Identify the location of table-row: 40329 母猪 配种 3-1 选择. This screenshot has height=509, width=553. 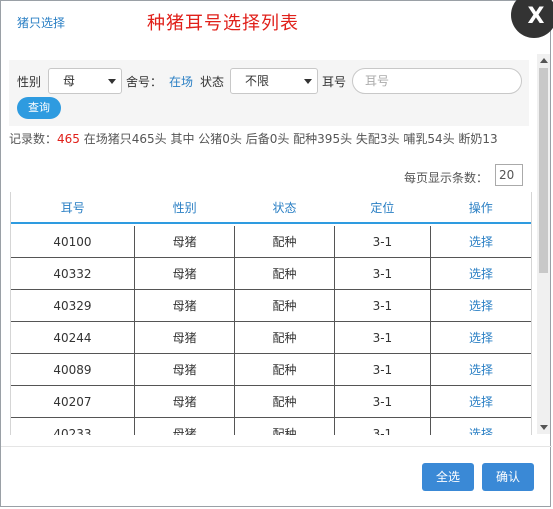
(271, 305).